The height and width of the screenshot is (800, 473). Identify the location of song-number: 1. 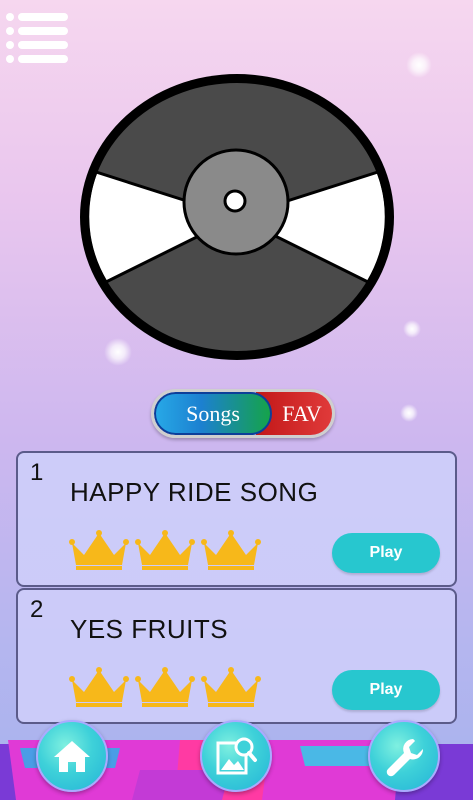
(37, 472).